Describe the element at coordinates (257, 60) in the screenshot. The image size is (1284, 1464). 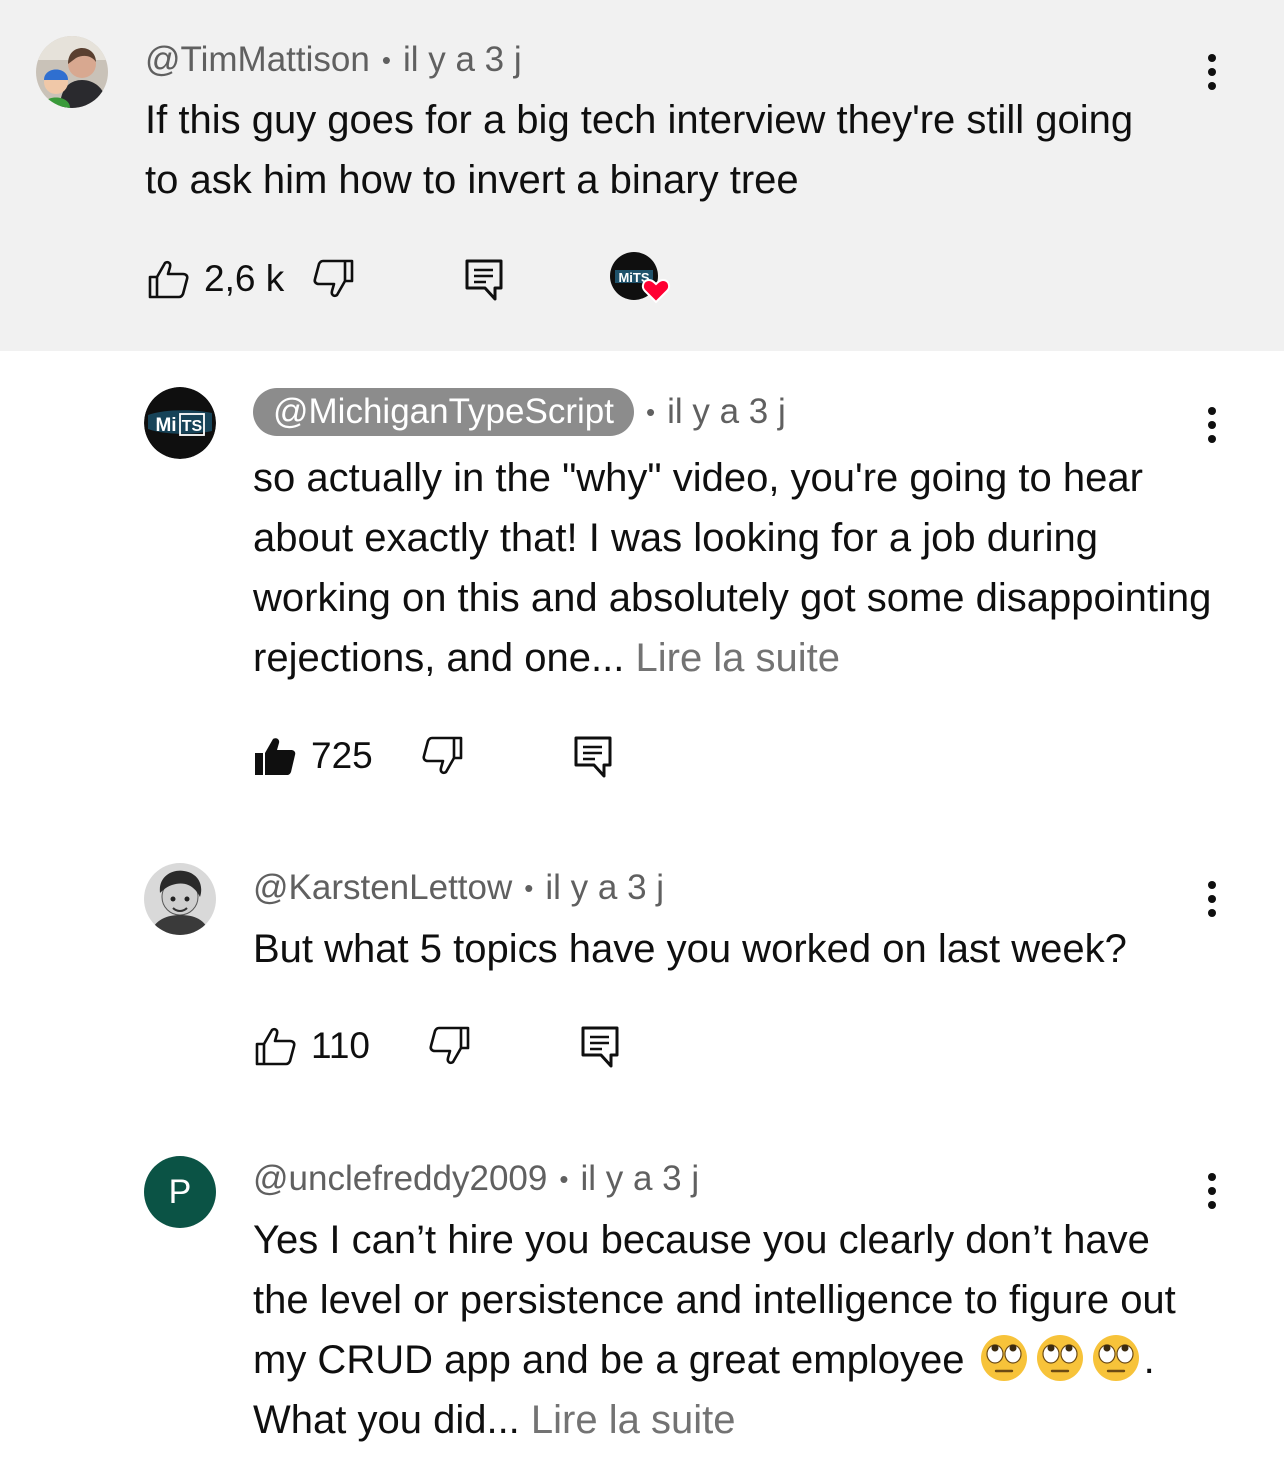
I see `author-handle: @TimMattison` at that location.